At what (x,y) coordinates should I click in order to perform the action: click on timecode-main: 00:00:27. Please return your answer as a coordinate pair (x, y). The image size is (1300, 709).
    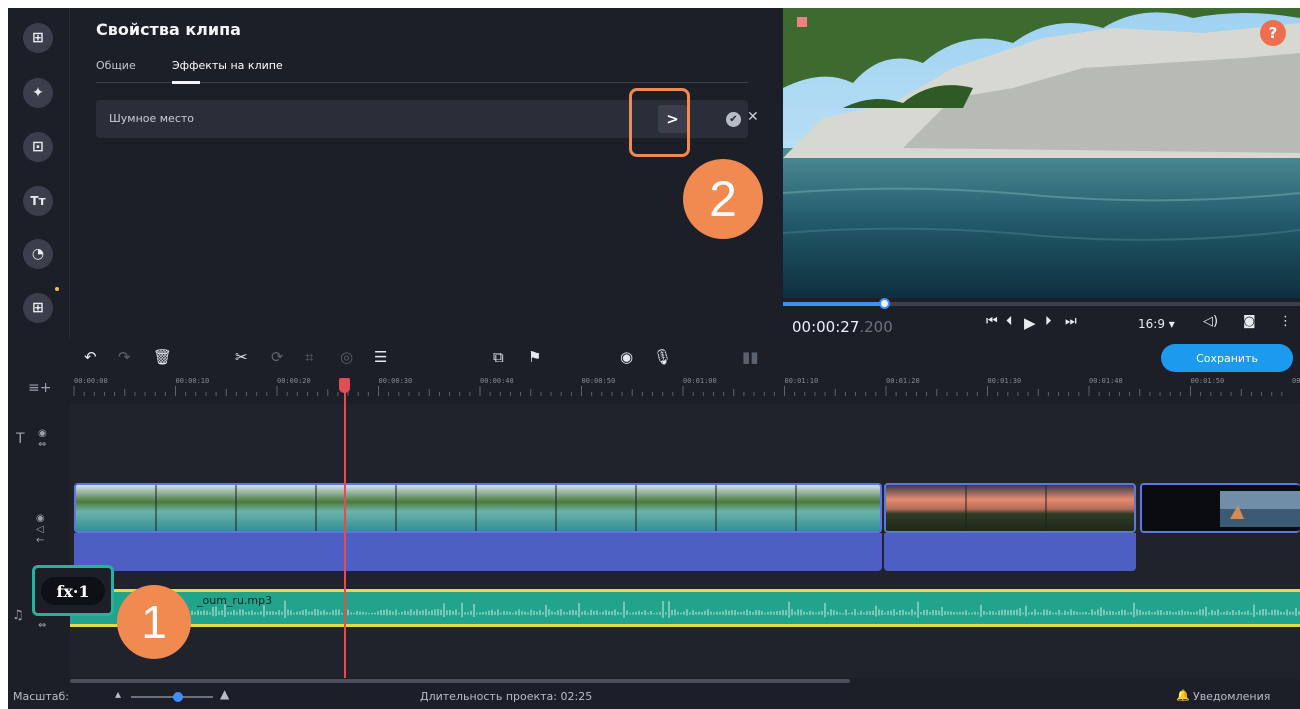
    Looking at the image, I should click on (826, 327).